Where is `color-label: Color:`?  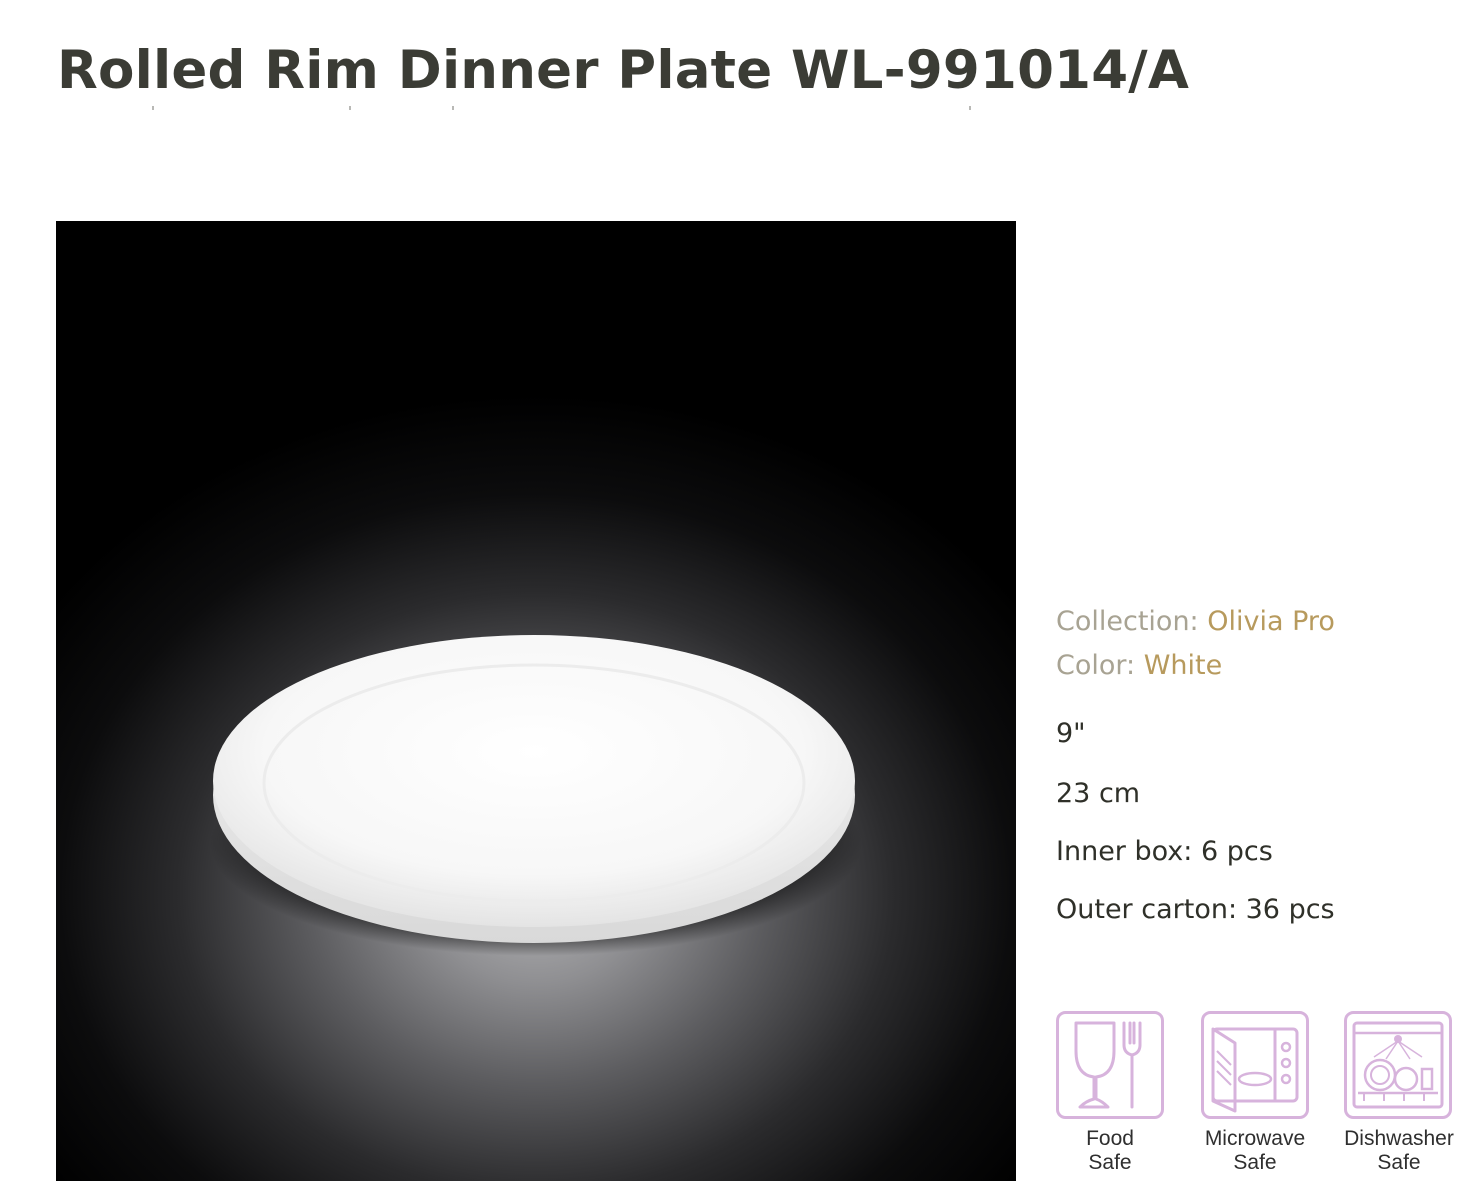
color-label: Color: is located at coordinates (1096, 665).